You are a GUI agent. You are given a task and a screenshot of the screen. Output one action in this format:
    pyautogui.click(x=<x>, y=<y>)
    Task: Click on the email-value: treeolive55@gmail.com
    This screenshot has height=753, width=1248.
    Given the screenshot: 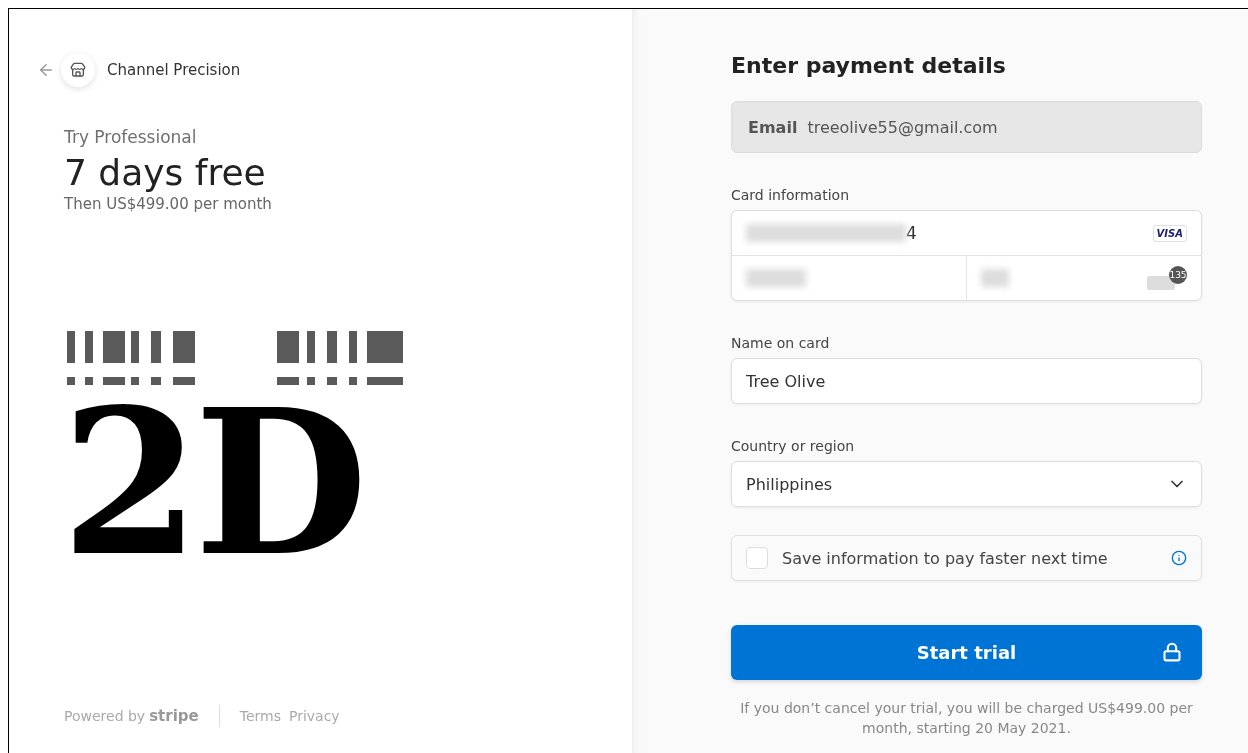 What is the action you would take?
    pyautogui.click(x=902, y=127)
    